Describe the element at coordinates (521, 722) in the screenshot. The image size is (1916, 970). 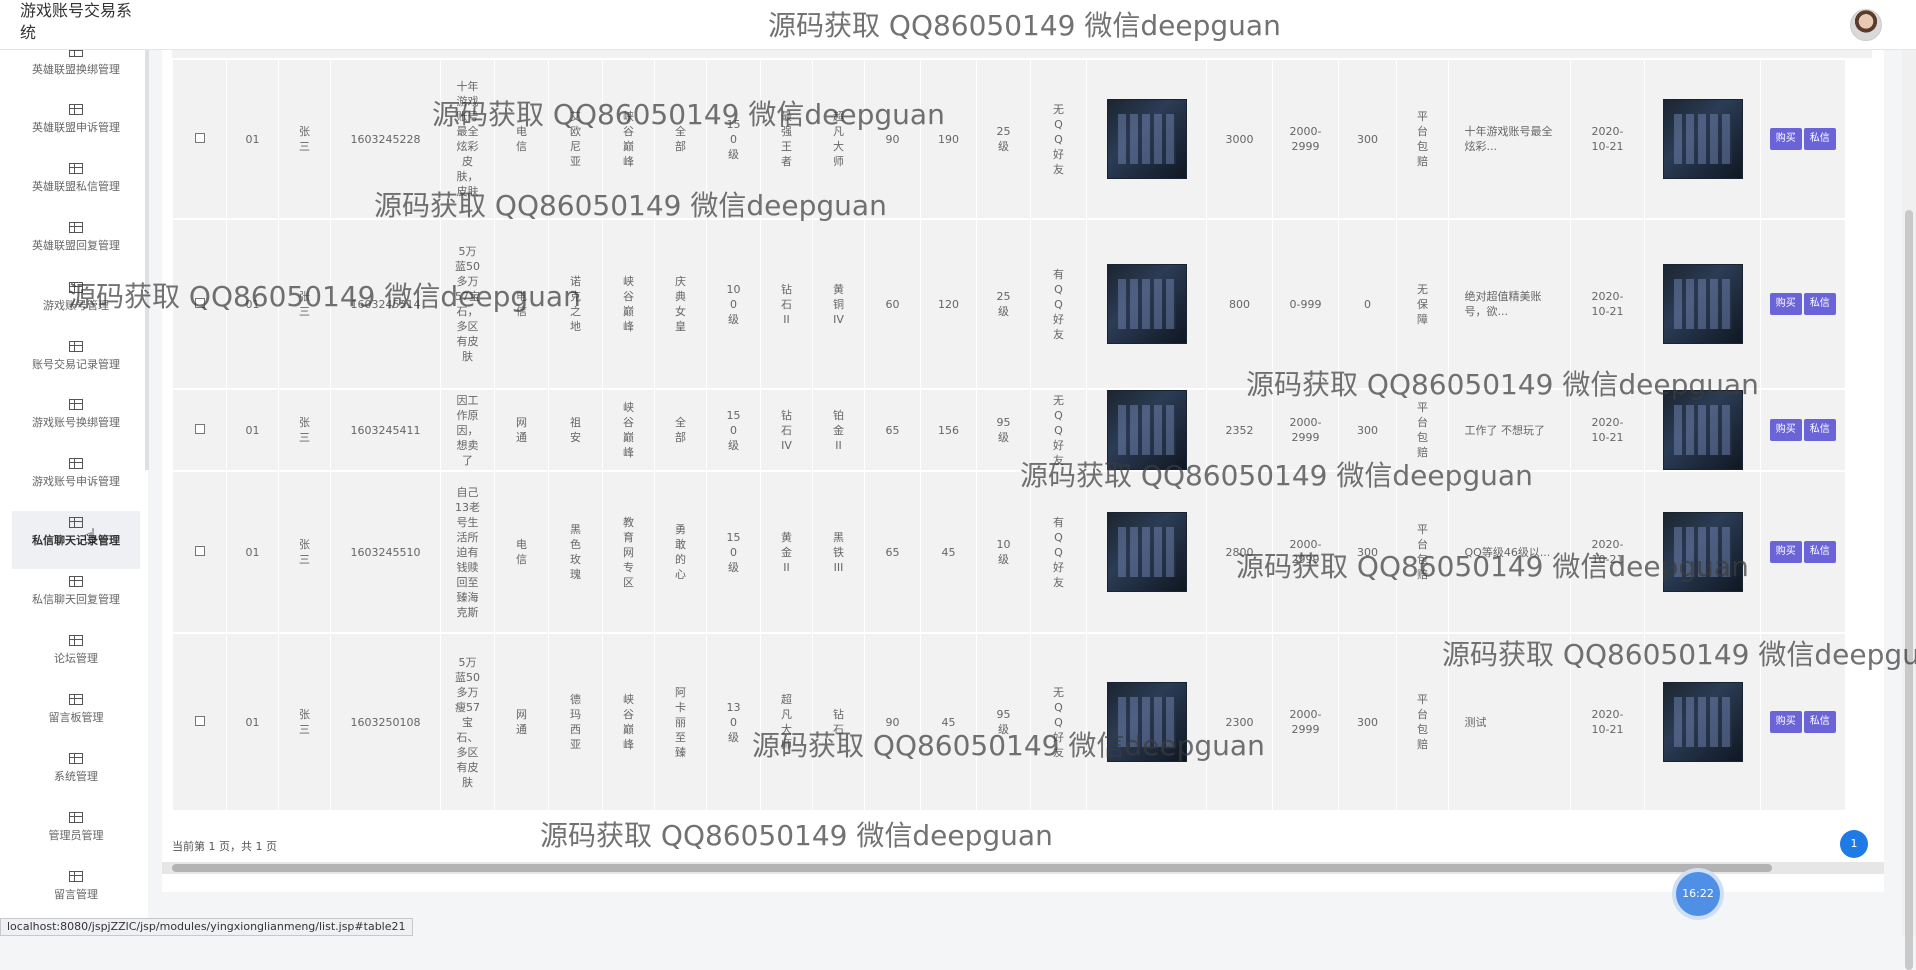
I see `table-cell: 网通` at that location.